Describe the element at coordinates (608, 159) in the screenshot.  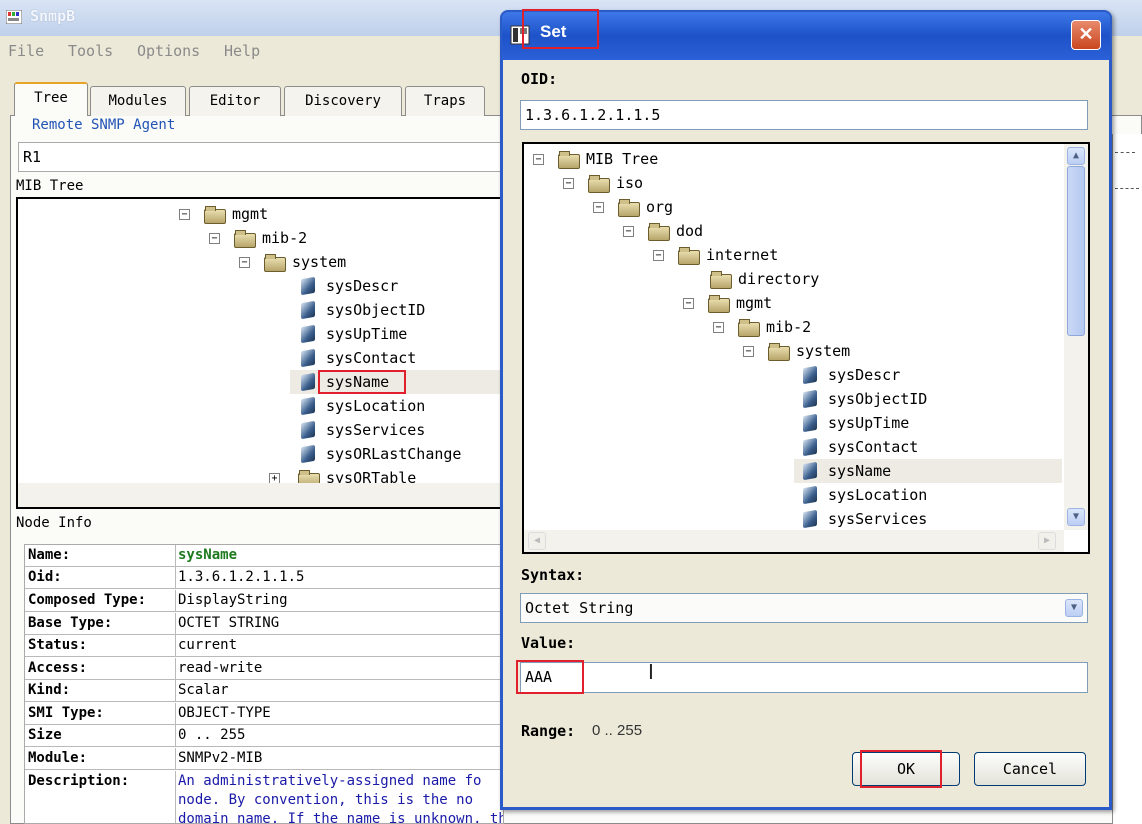
I see `tree-node-mib-tree: MIB Tree` at that location.